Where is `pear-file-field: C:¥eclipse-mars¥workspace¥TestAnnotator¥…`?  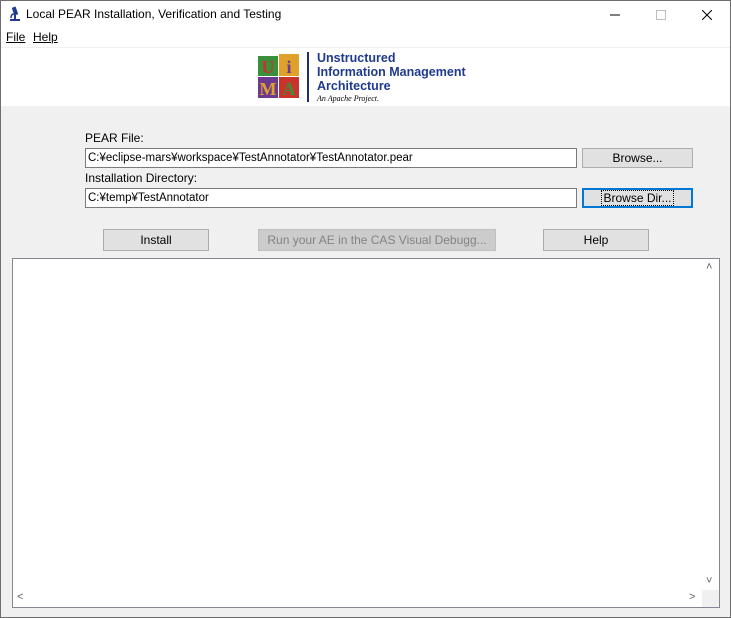 pear-file-field: C:¥eclipse-mars¥workspace¥TestAnnotator¥… is located at coordinates (331, 158).